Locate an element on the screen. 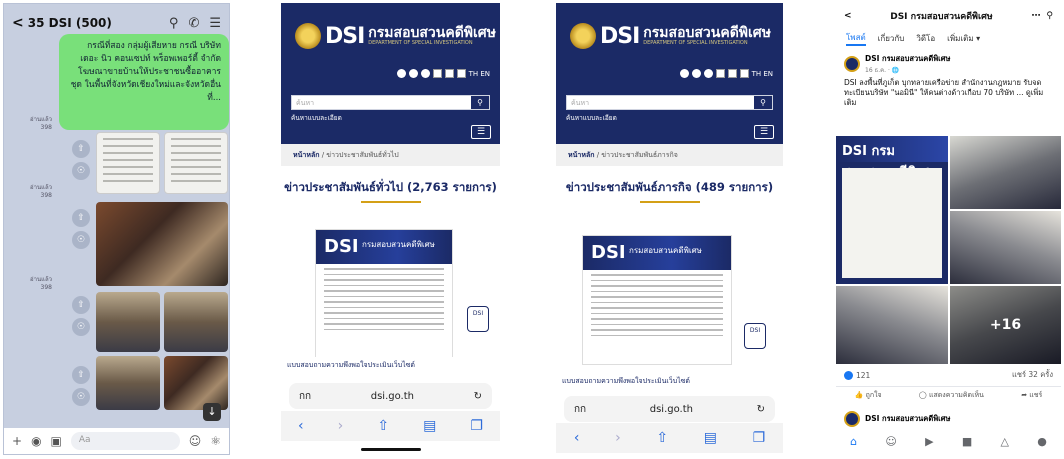  more-icon: ⋯ is located at coordinates (1035, 16).